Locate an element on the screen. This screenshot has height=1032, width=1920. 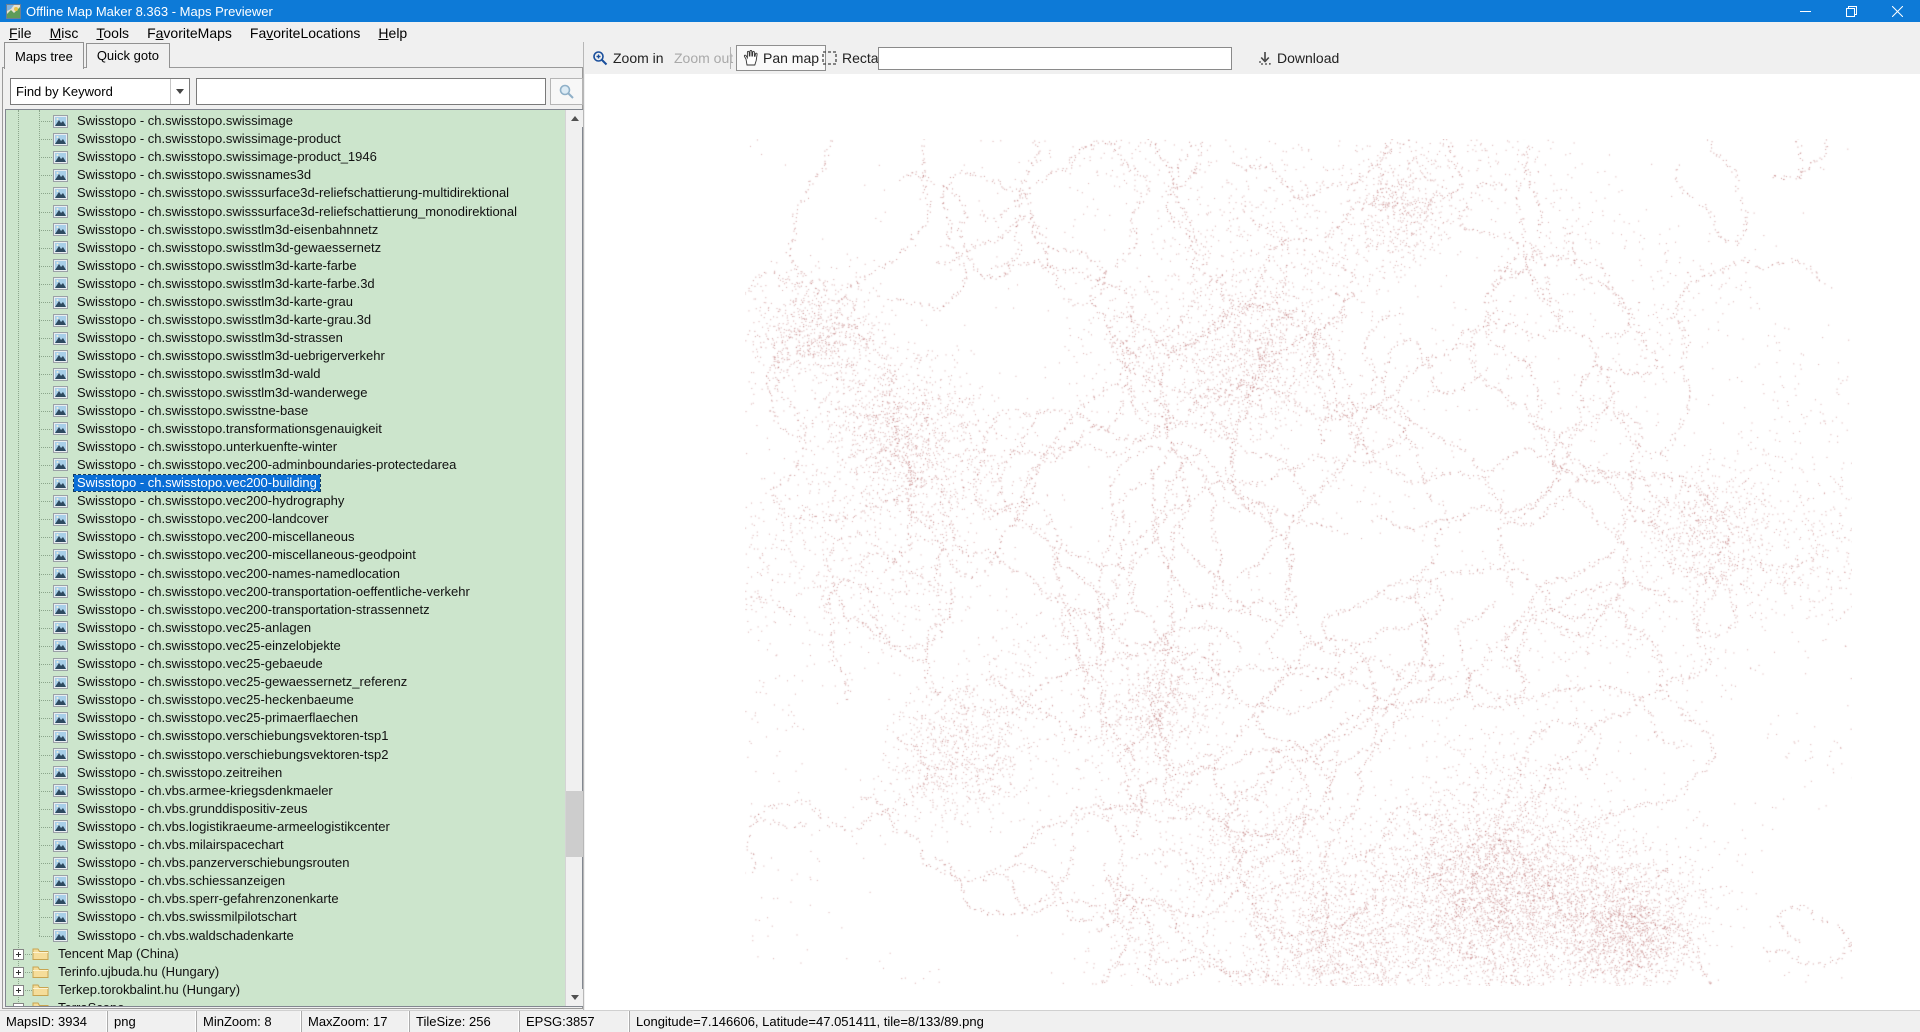
combobox-dropdown-button is located at coordinates (179, 91).